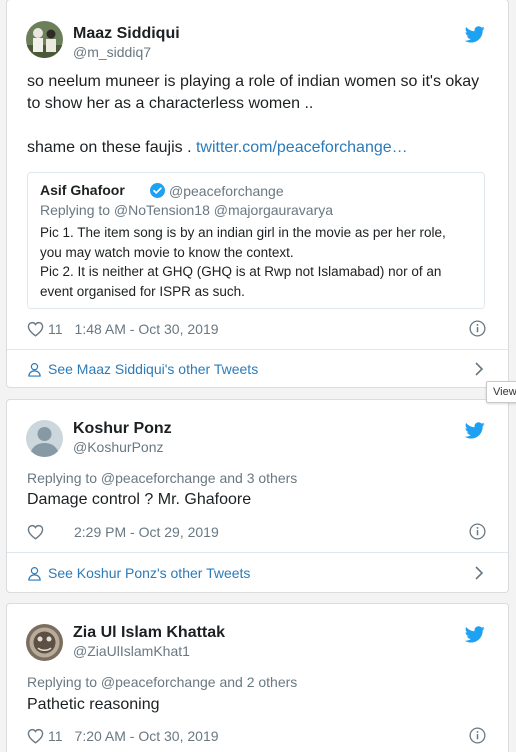 This screenshot has width=516, height=752. I want to click on author-name: Zia Ul Islam Khattak, so click(149, 633).